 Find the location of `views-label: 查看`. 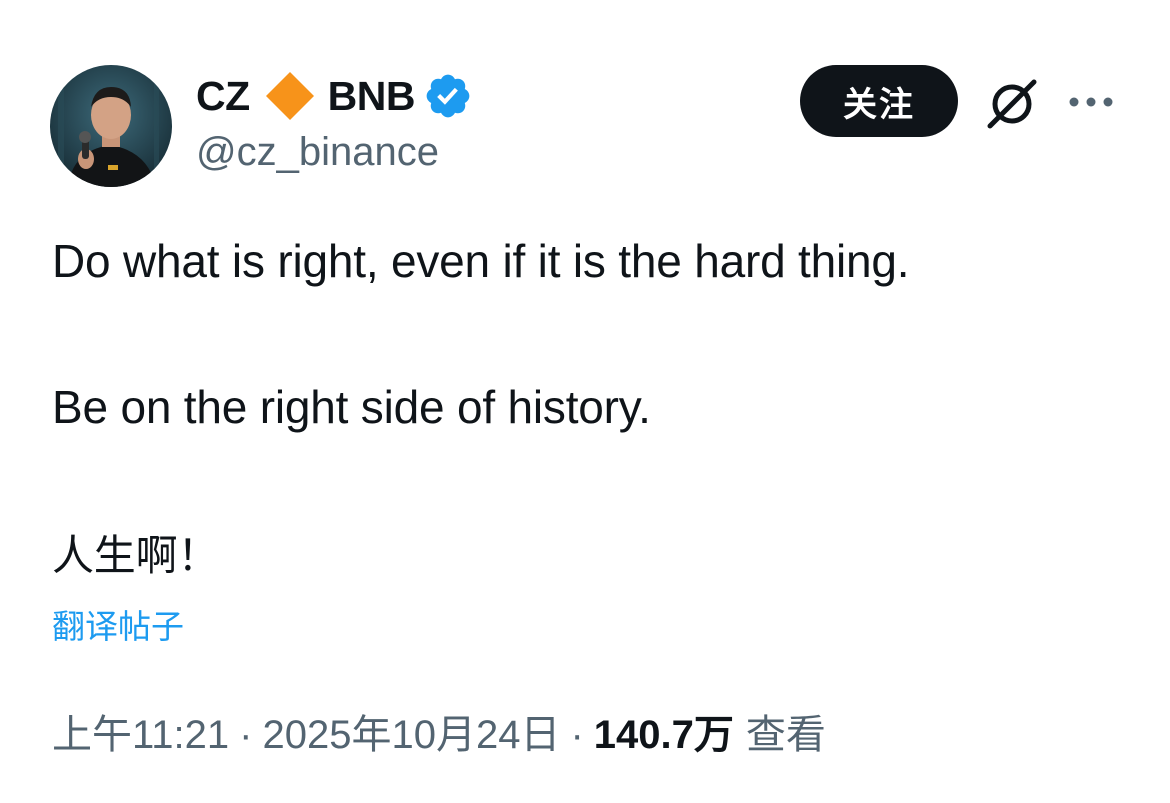

views-label: 查看 is located at coordinates (786, 731).